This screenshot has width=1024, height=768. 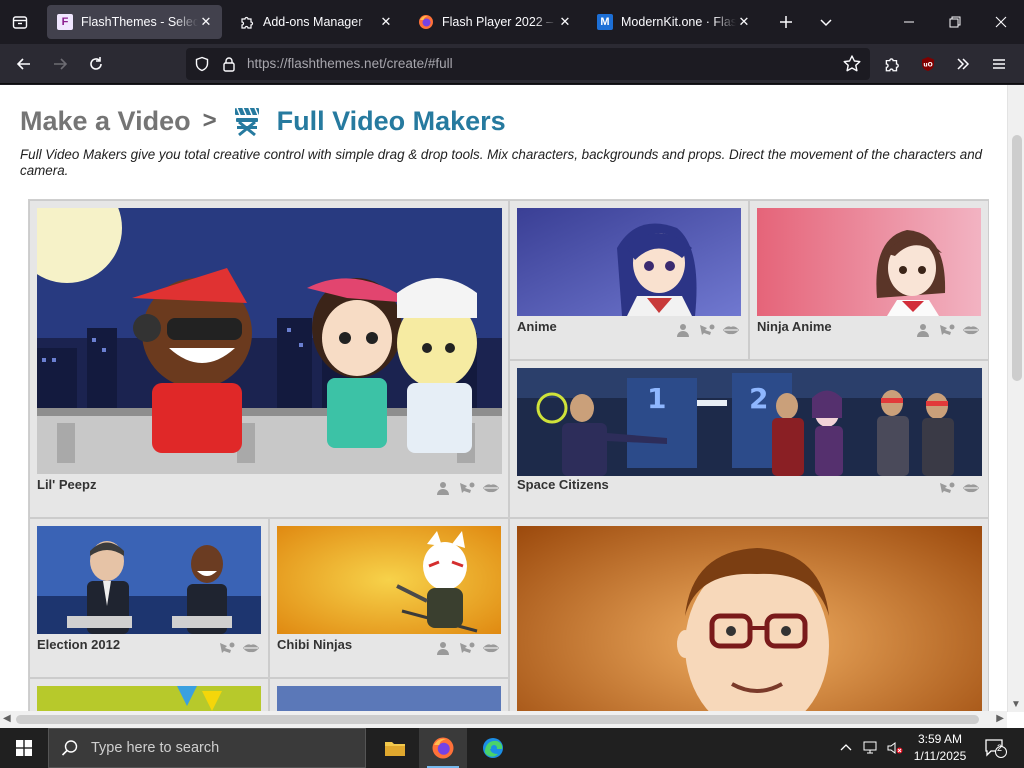 I want to click on theme-name: Anime, so click(x=537, y=326).